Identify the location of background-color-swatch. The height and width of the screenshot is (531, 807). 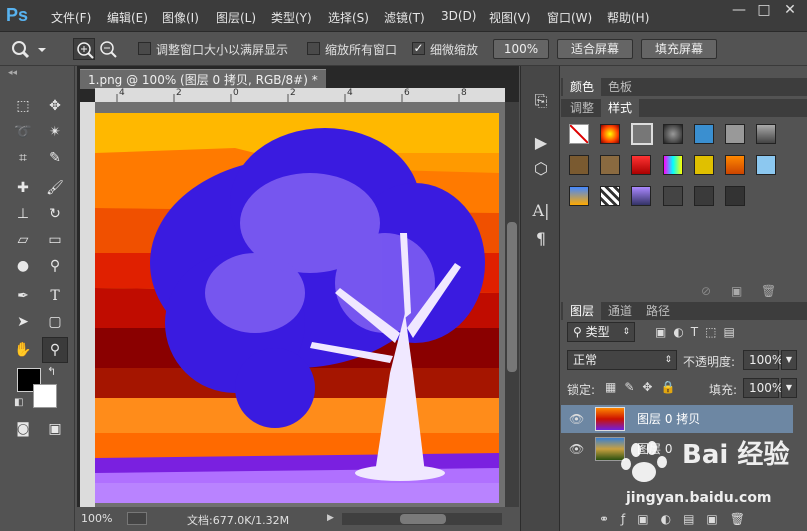
(45, 396).